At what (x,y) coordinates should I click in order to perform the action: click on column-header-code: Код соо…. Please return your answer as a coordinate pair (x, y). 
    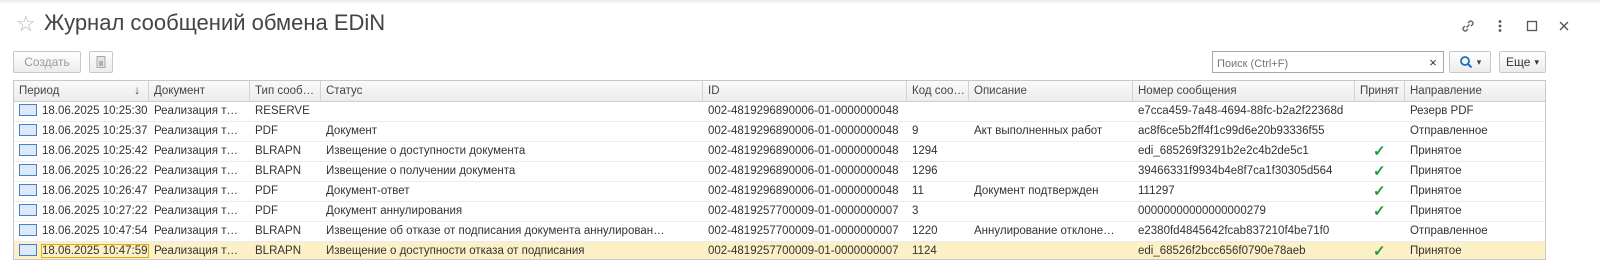
    Looking at the image, I should click on (938, 91).